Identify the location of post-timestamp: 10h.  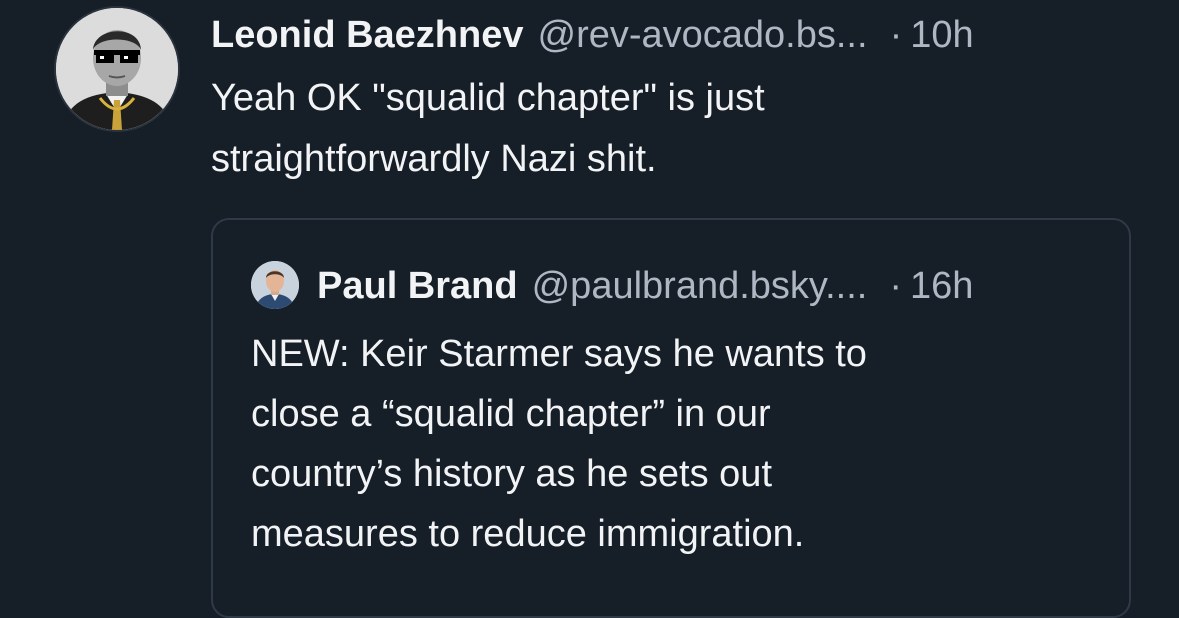
(941, 35).